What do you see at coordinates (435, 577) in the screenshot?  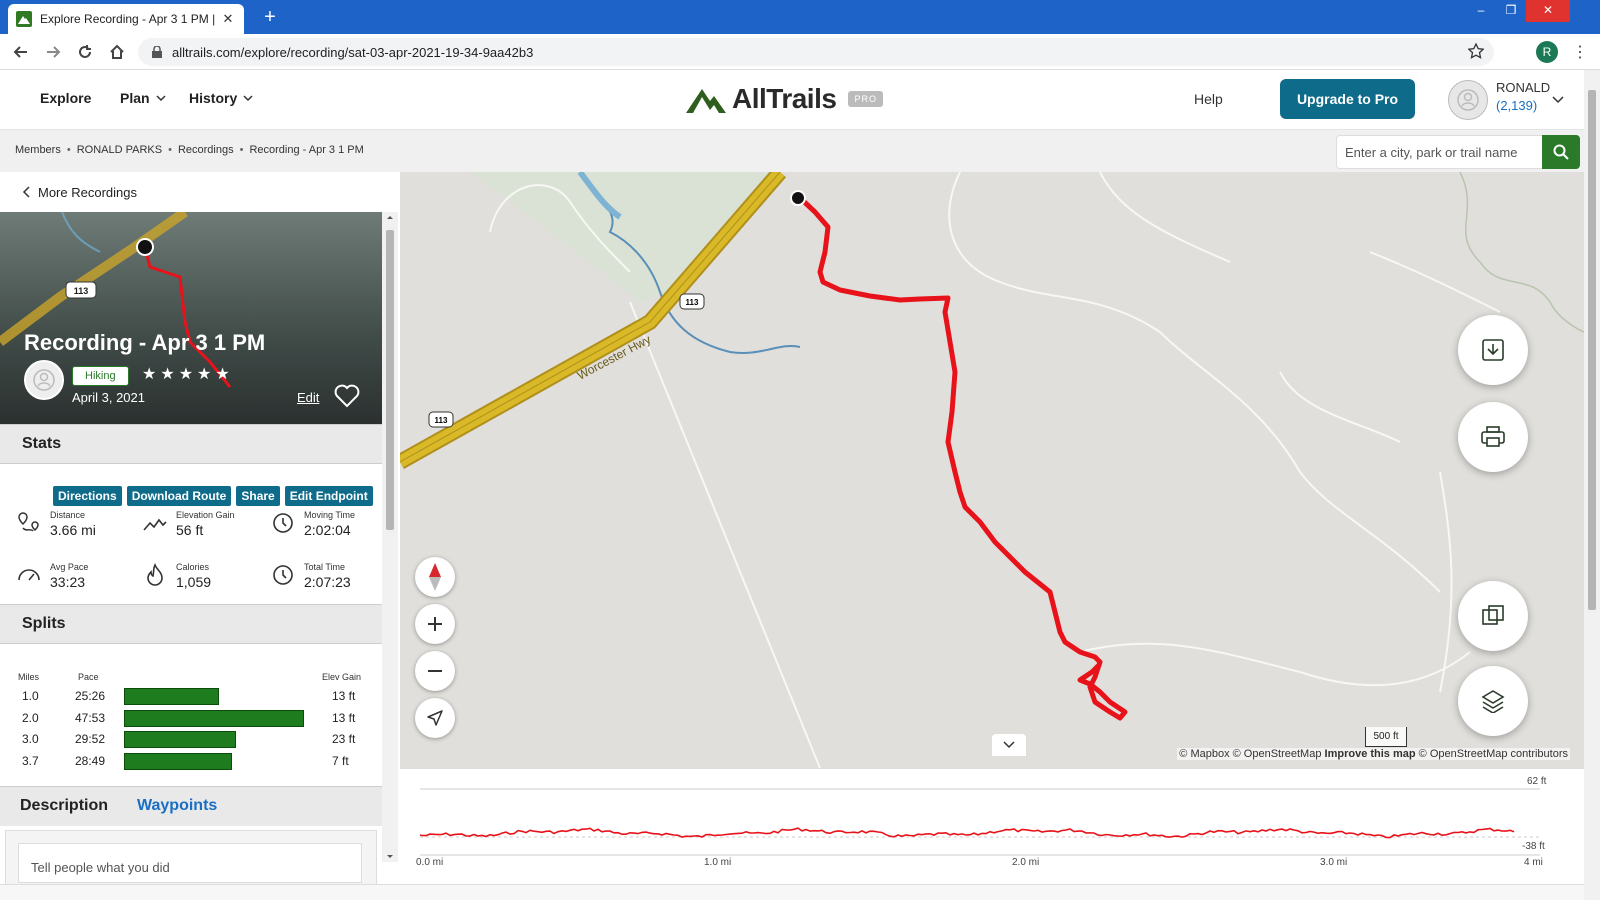 I see `compass-button` at bounding box center [435, 577].